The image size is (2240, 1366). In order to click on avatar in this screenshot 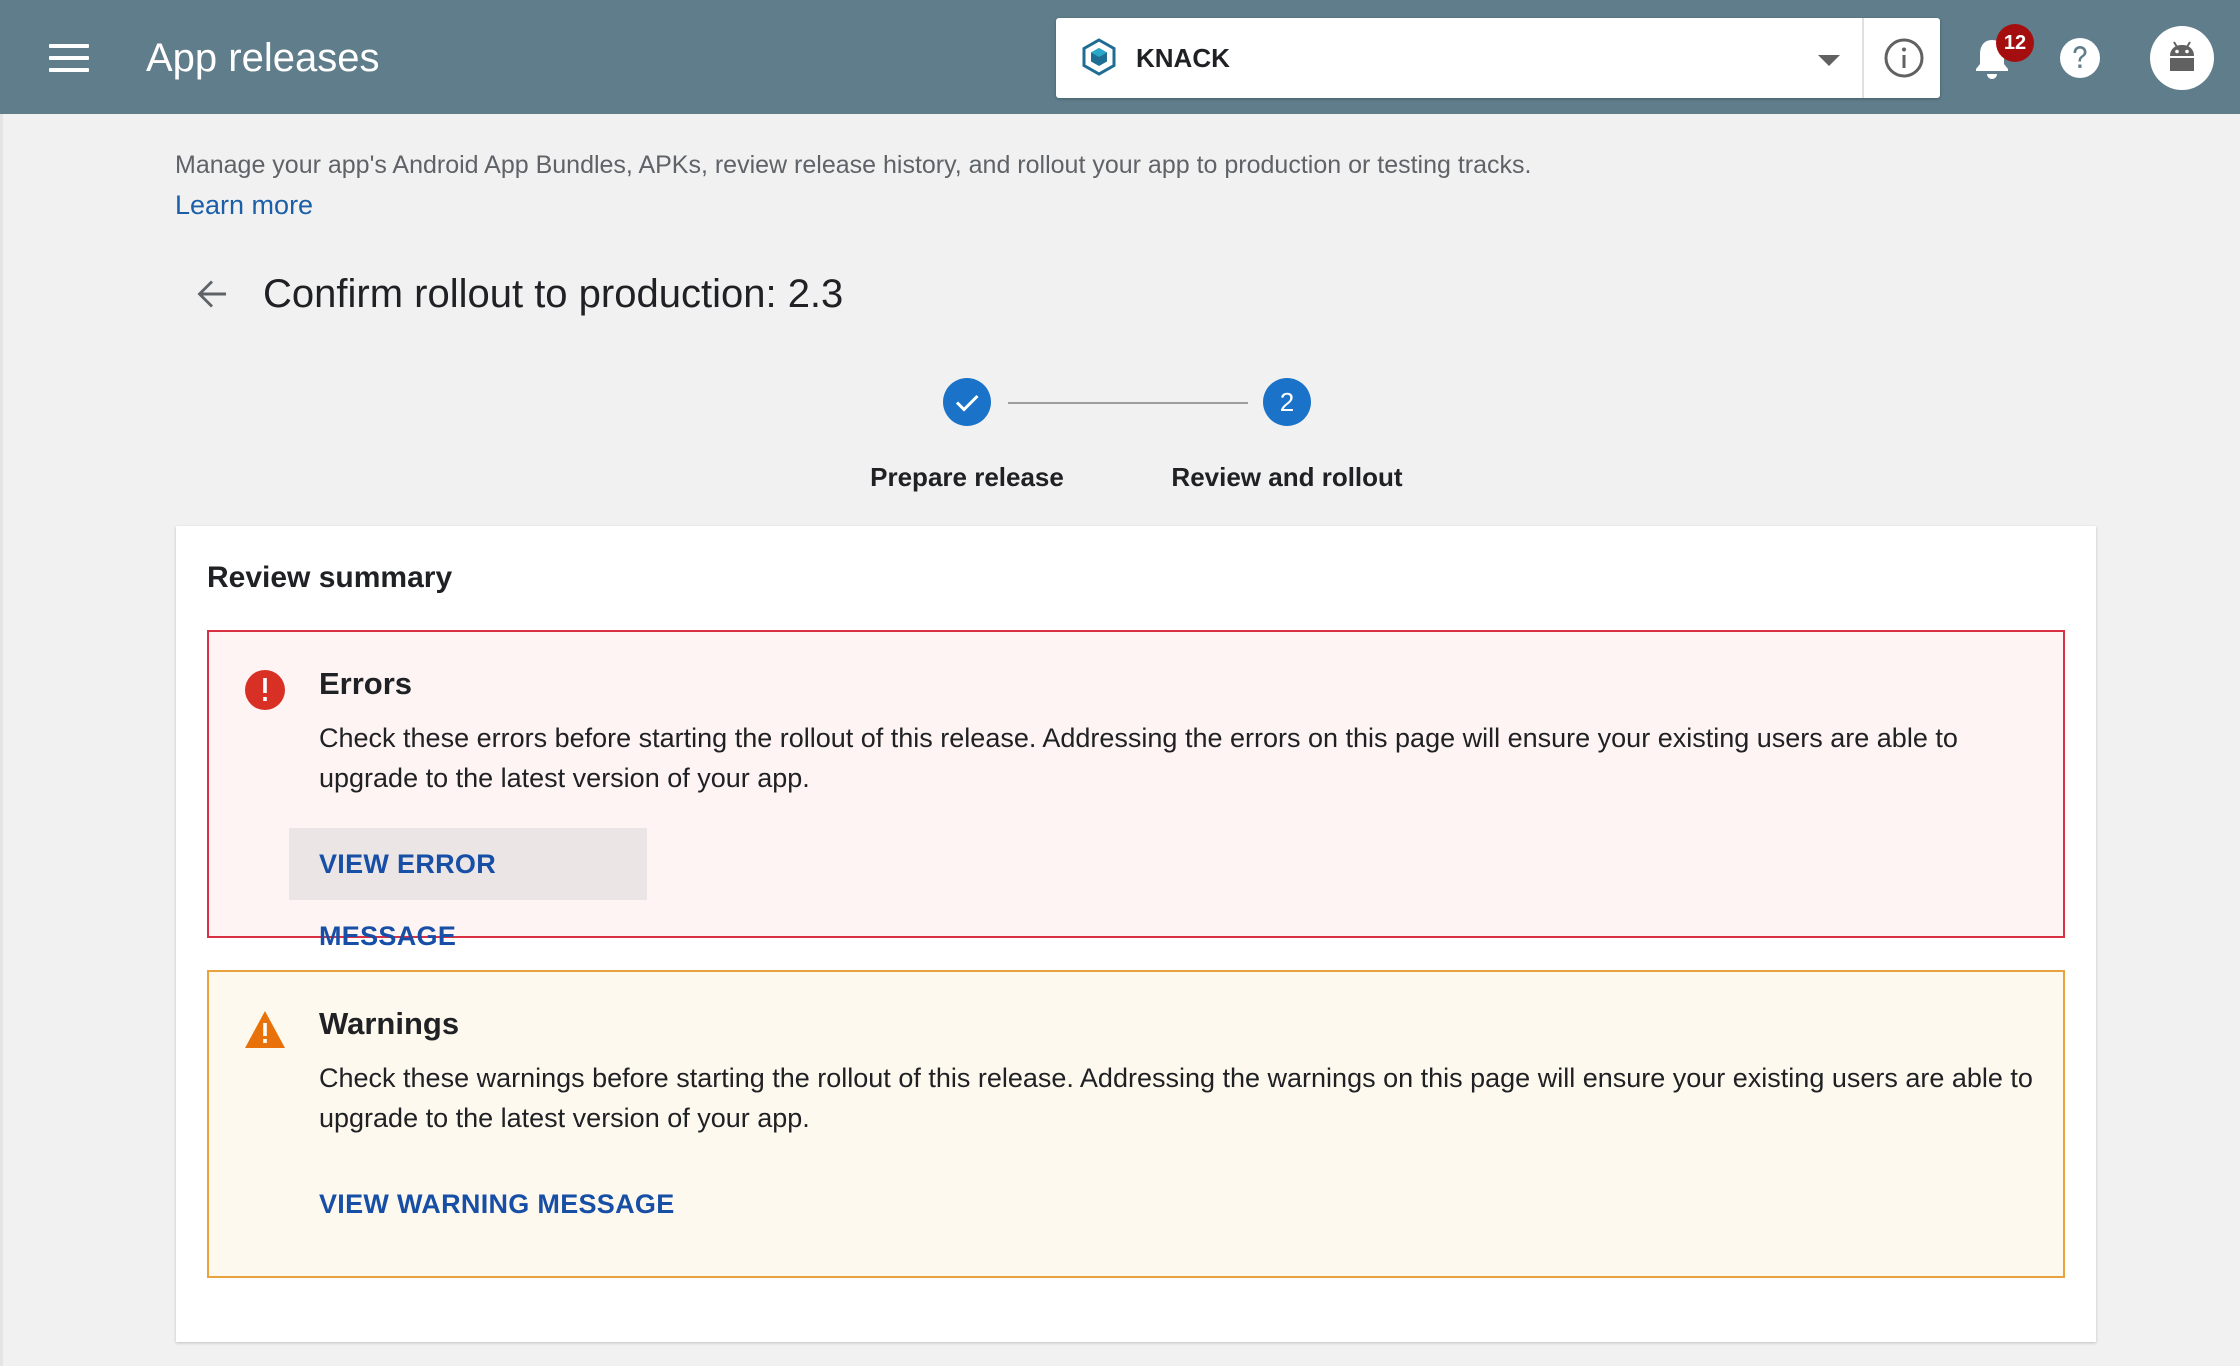, I will do `click(2182, 58)`.